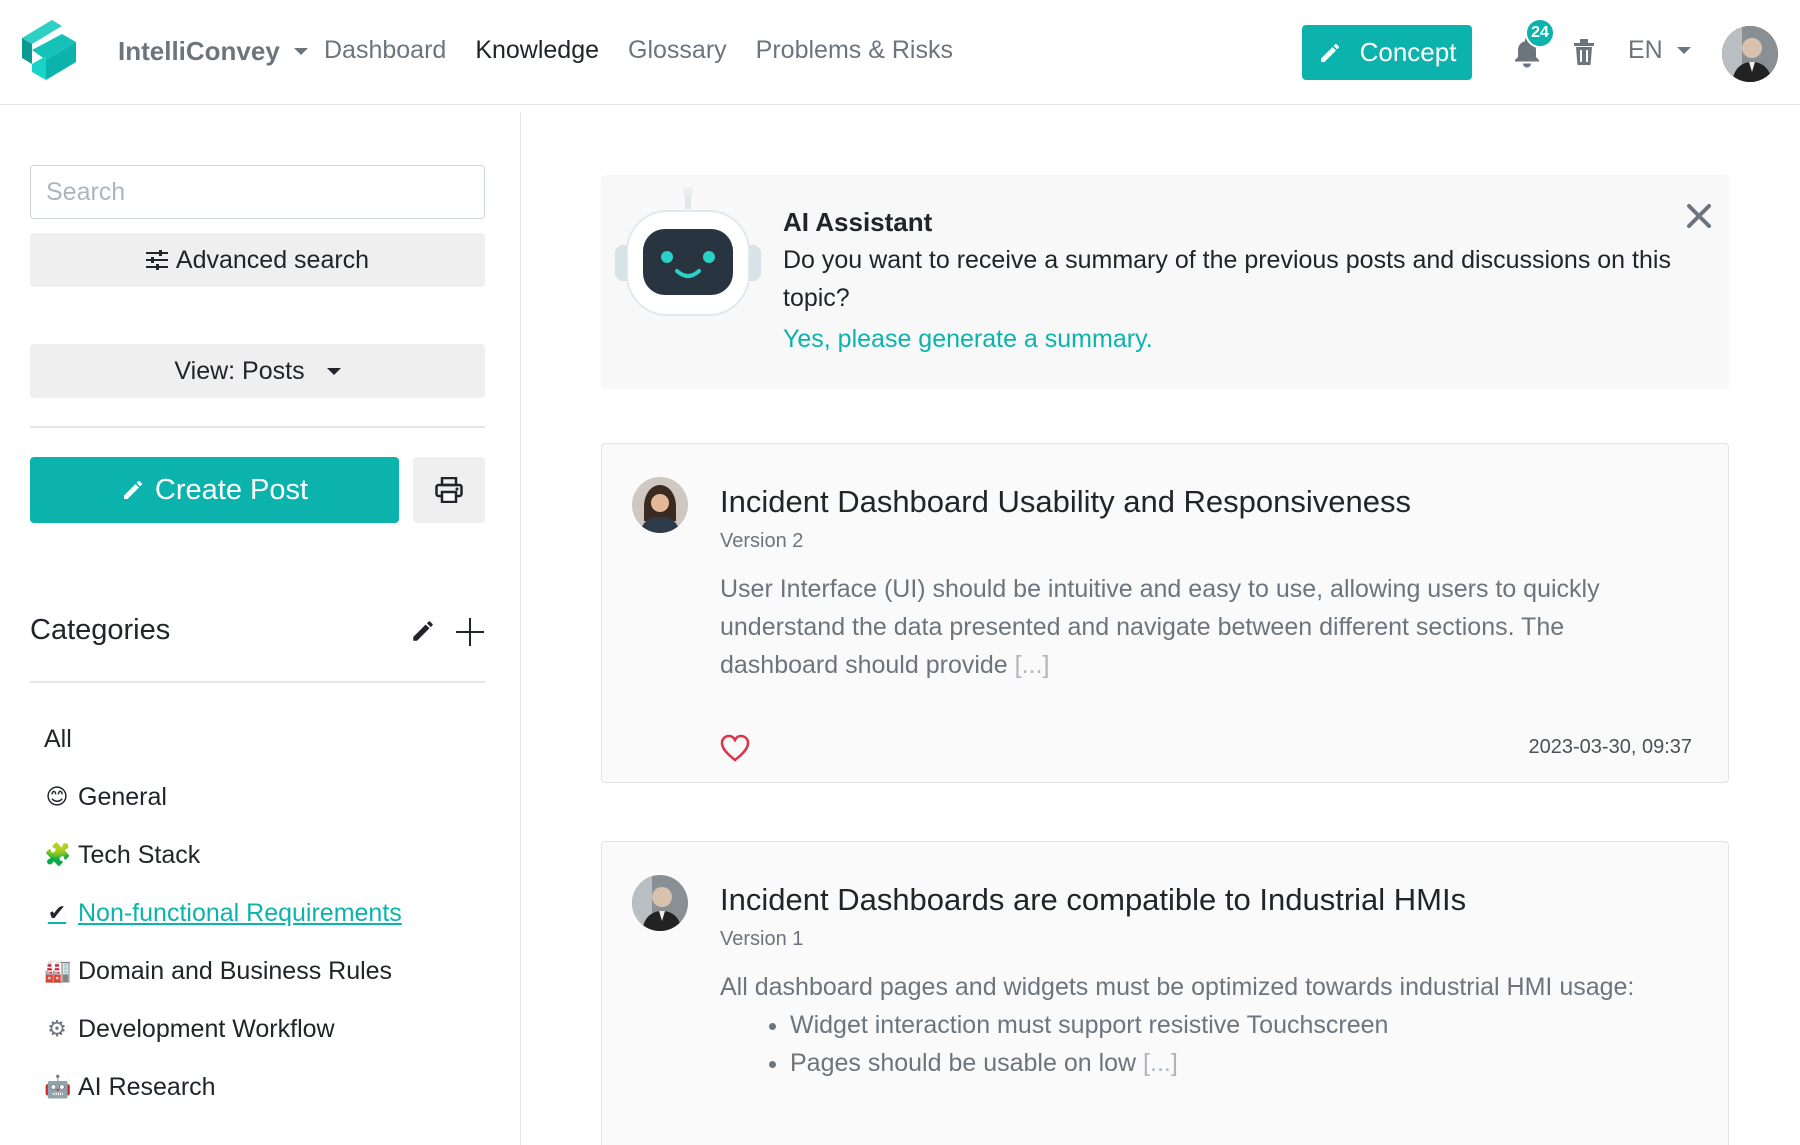  I want to click on category-label: General, so click(122, 796).